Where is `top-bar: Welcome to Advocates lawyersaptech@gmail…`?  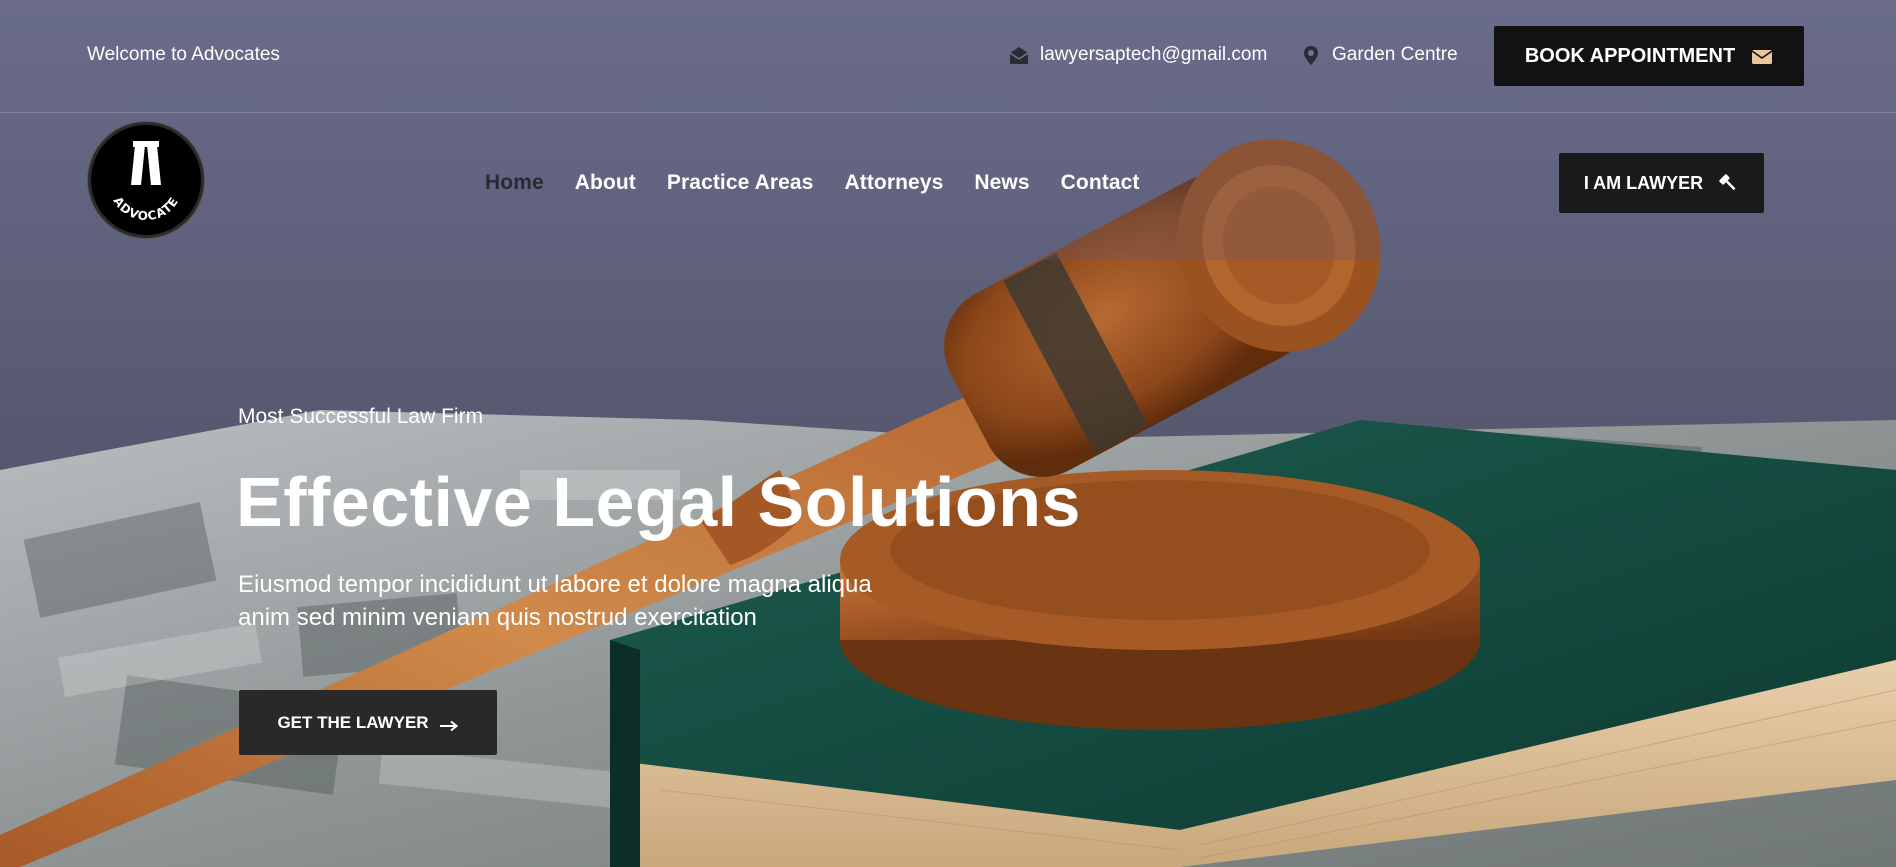
top-bar: Welcome to Advocates lawyersaptech@gmail… is located at coordinates (948, 56).